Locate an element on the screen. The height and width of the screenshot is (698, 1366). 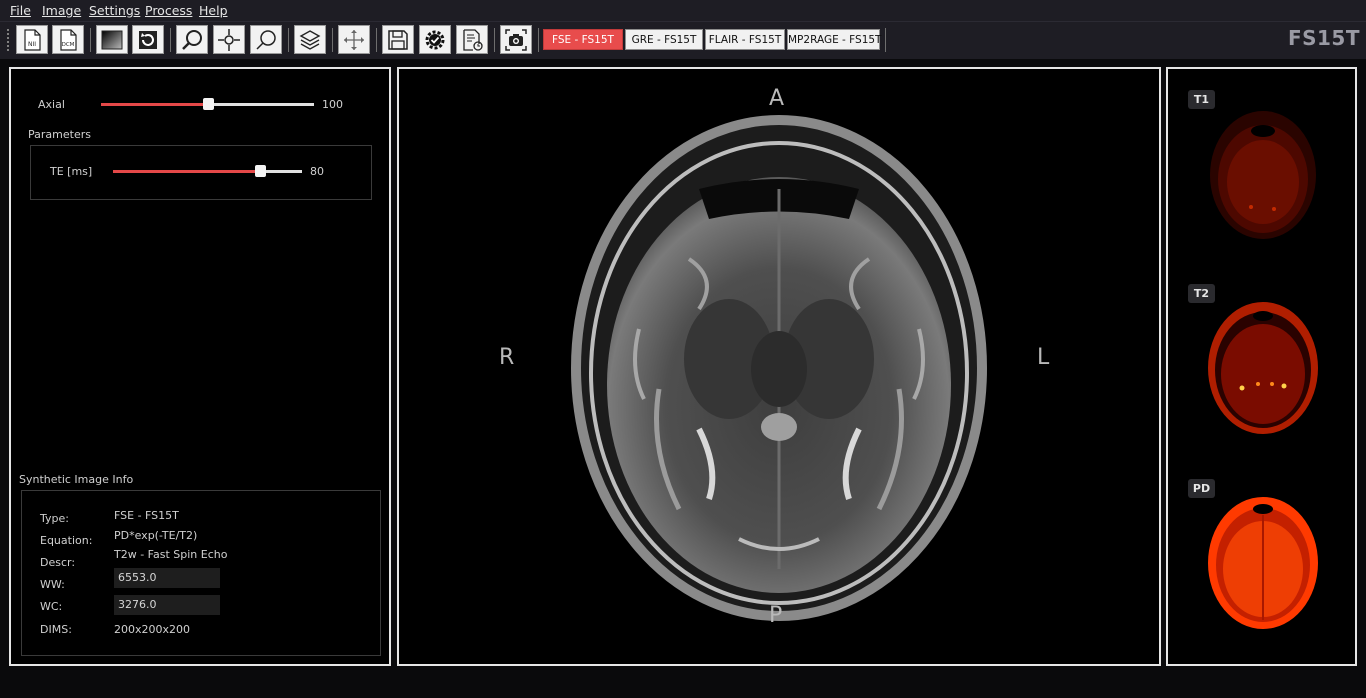
layers-icon is located at coordinates (310, 39).